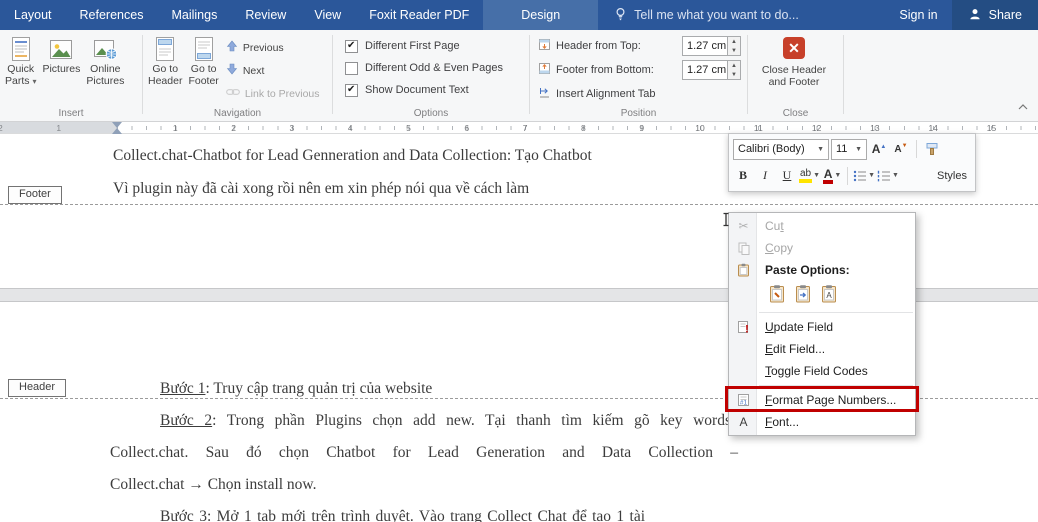  Describe the element at coordinates (233, 128) in the screenshot. I see `ruler-number: 2` at that location.